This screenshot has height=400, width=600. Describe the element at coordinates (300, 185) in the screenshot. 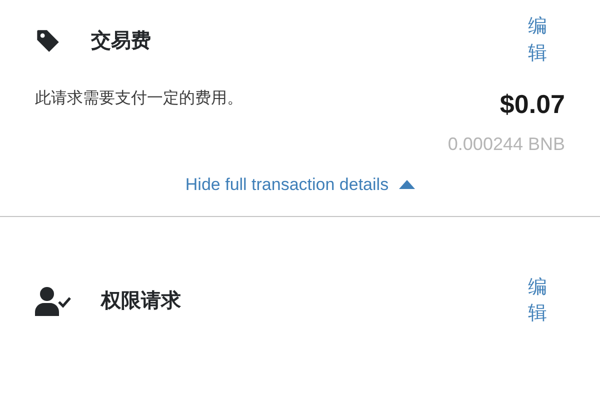

I see `details-toggle-link: Hide full transaction details` at that location.